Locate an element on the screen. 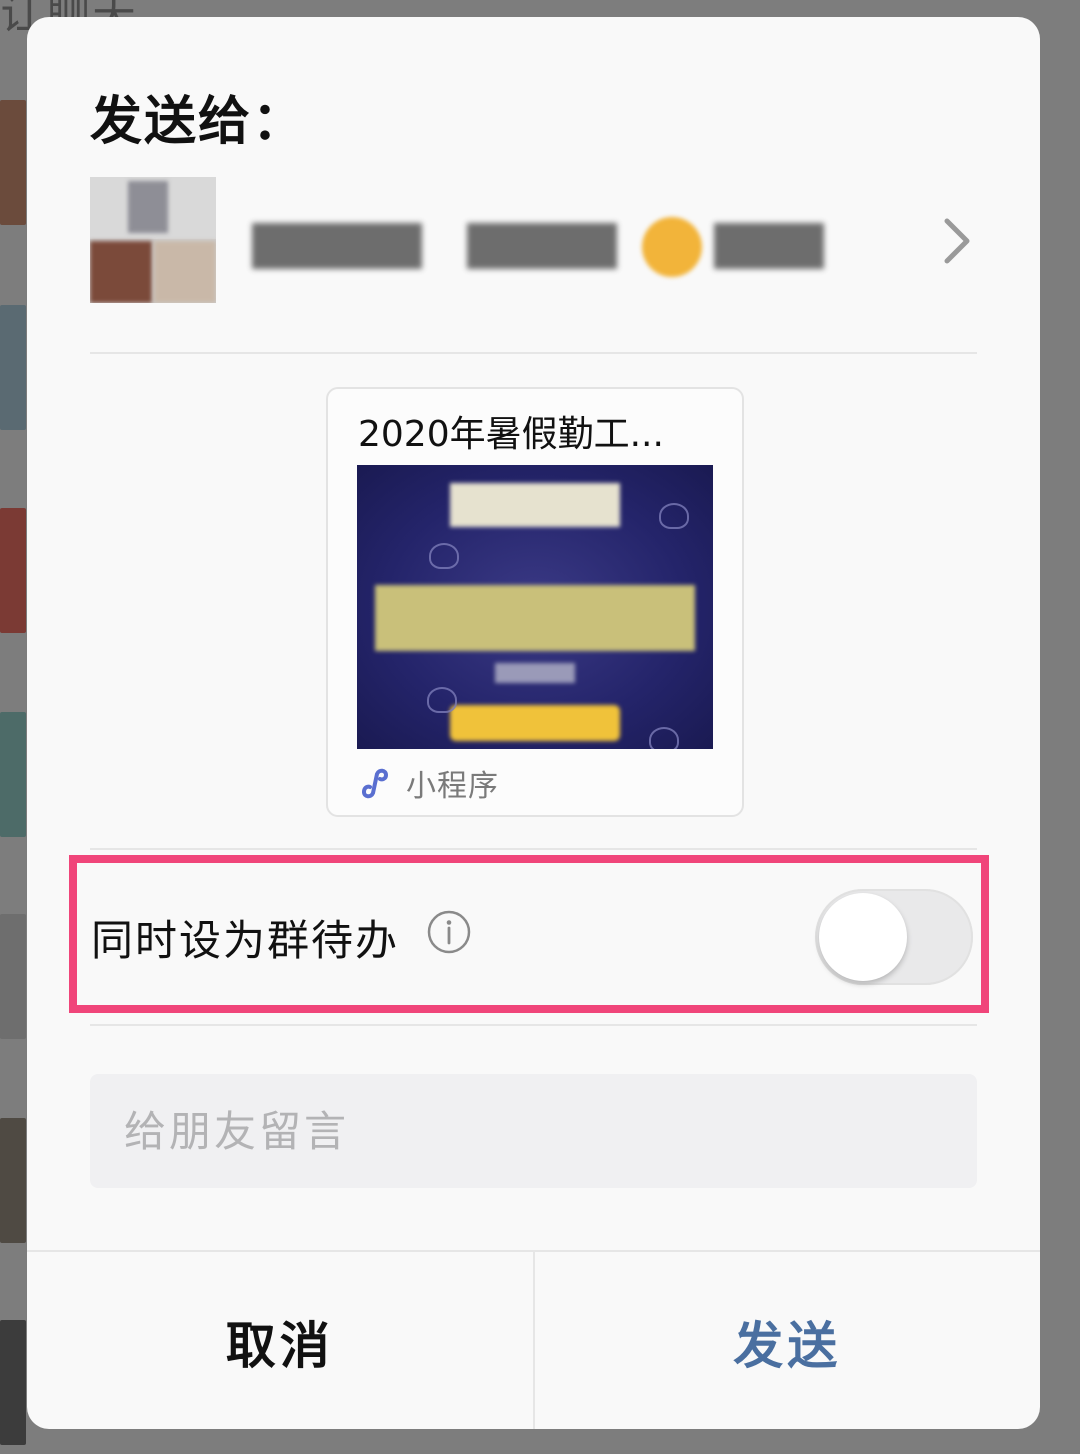  group-todo-row: 同时设为群待办 is located at coordinates (529, 934).